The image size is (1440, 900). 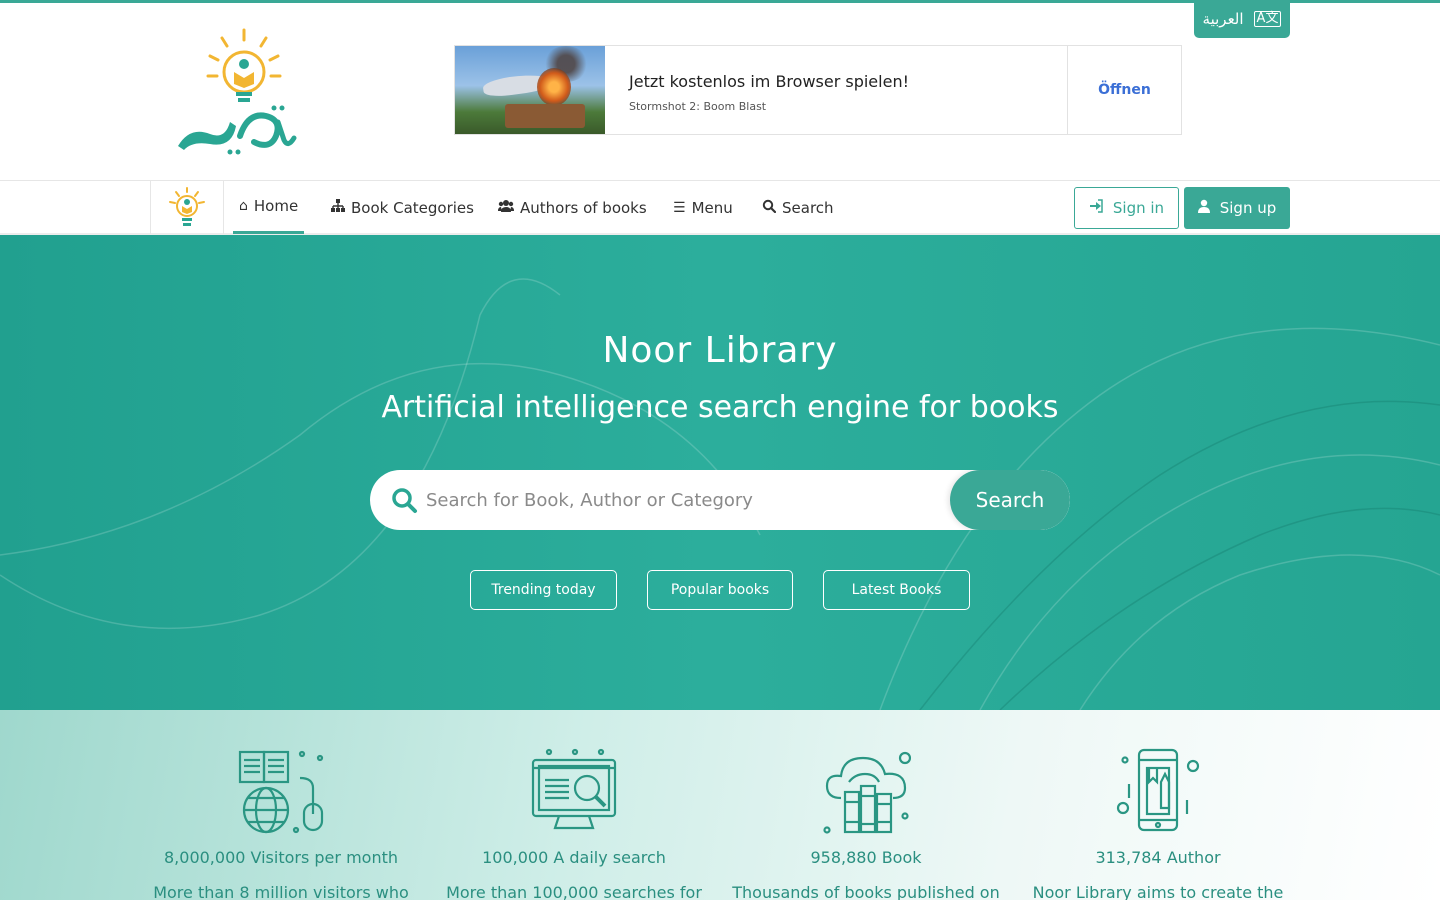 I want to click on ad-title: Jetzt kostenlos im Browser spielen!, so click(x=769, y=81).